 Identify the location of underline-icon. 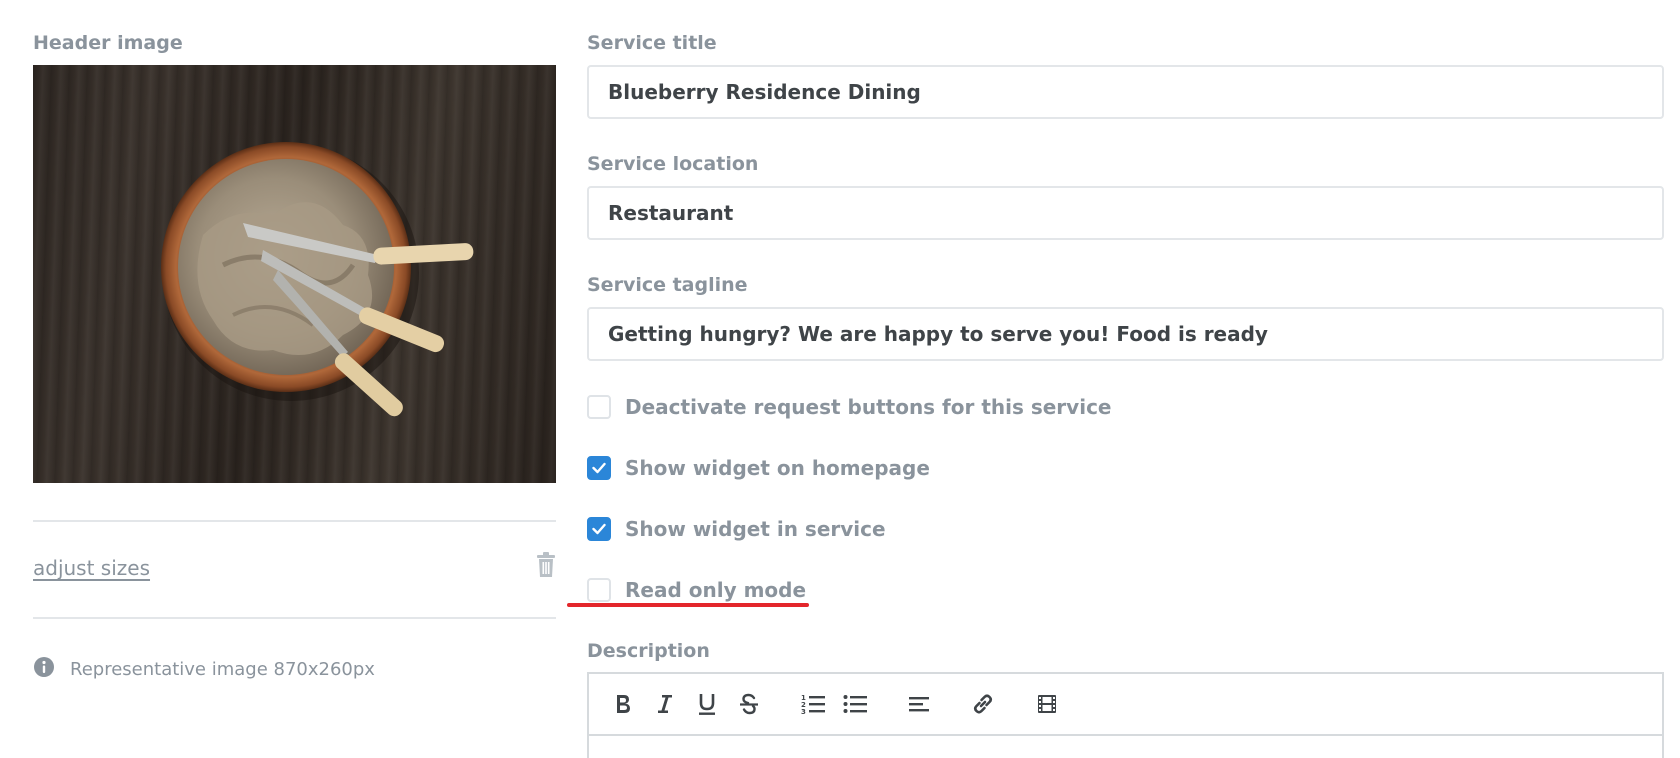
(707, 704).